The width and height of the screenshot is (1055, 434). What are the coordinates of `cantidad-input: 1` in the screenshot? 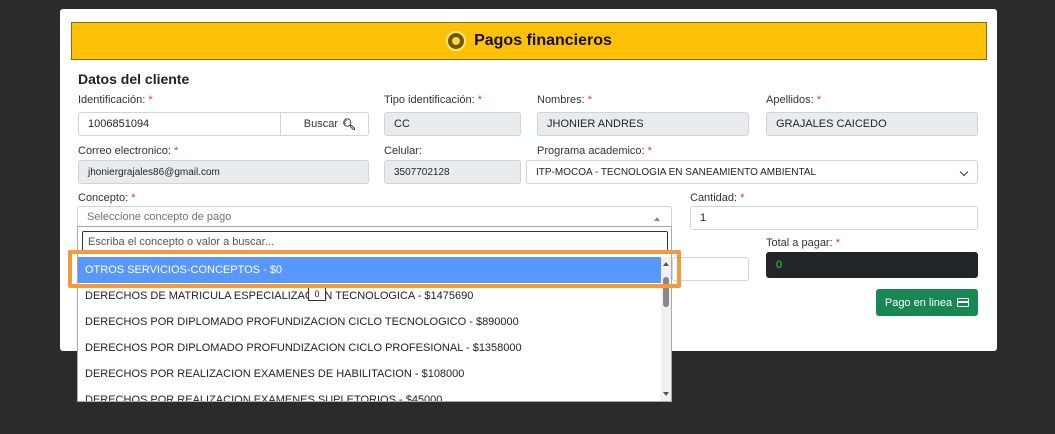 It's located at (834, 218).